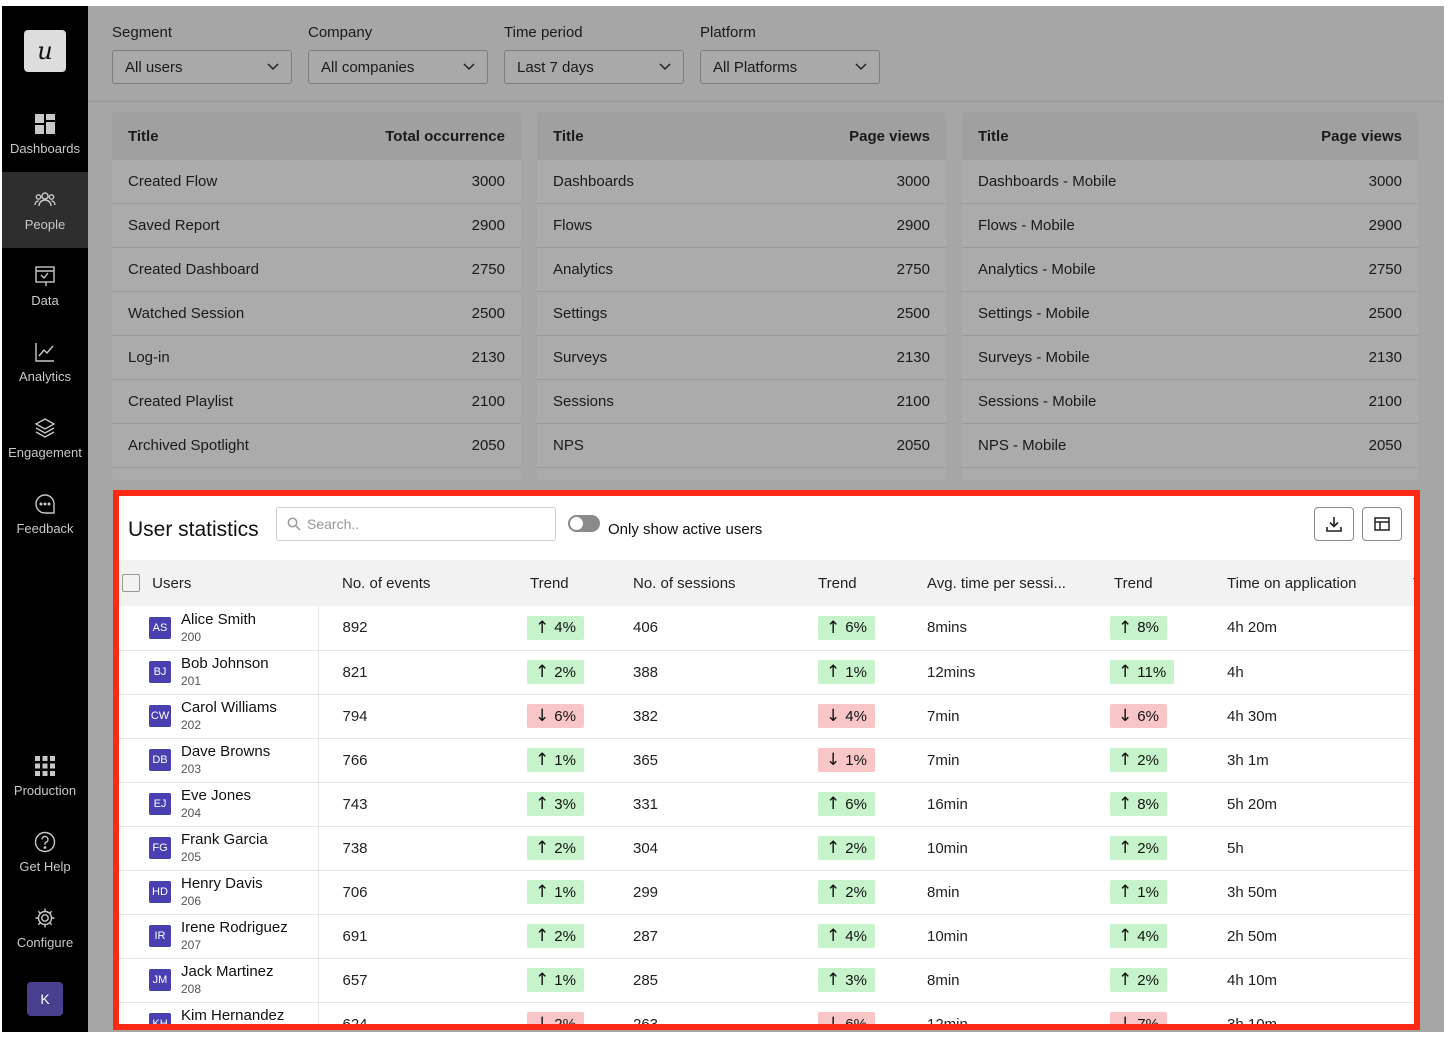 The width and height of the screenshot is (1452, 1038). Describe the element at coordinates (229, 708) in the screenshot. I see `user-name: Carol Williams` at that location.